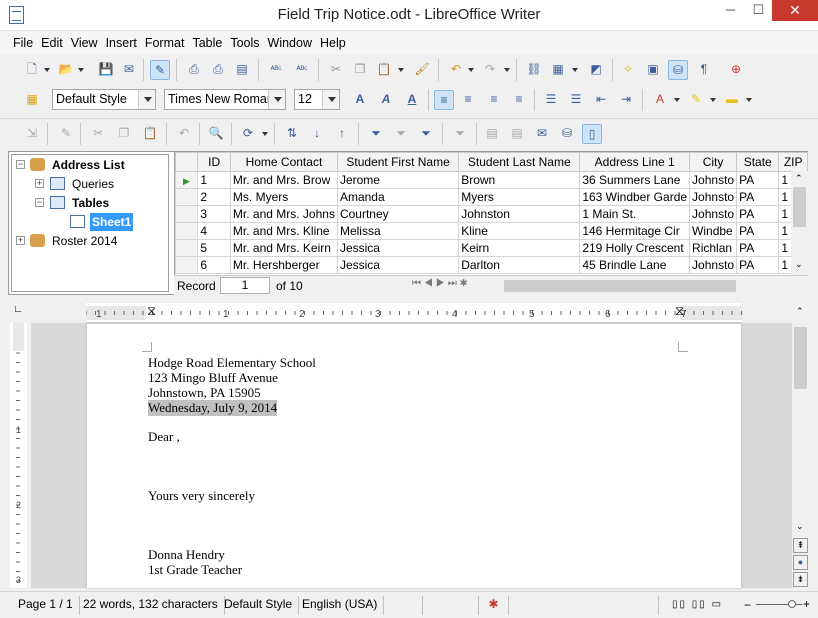 The image size is (818, 618). Describe the element at coordinates (412, 100) in the screenshot. I see `underline-icon: A` at that location.